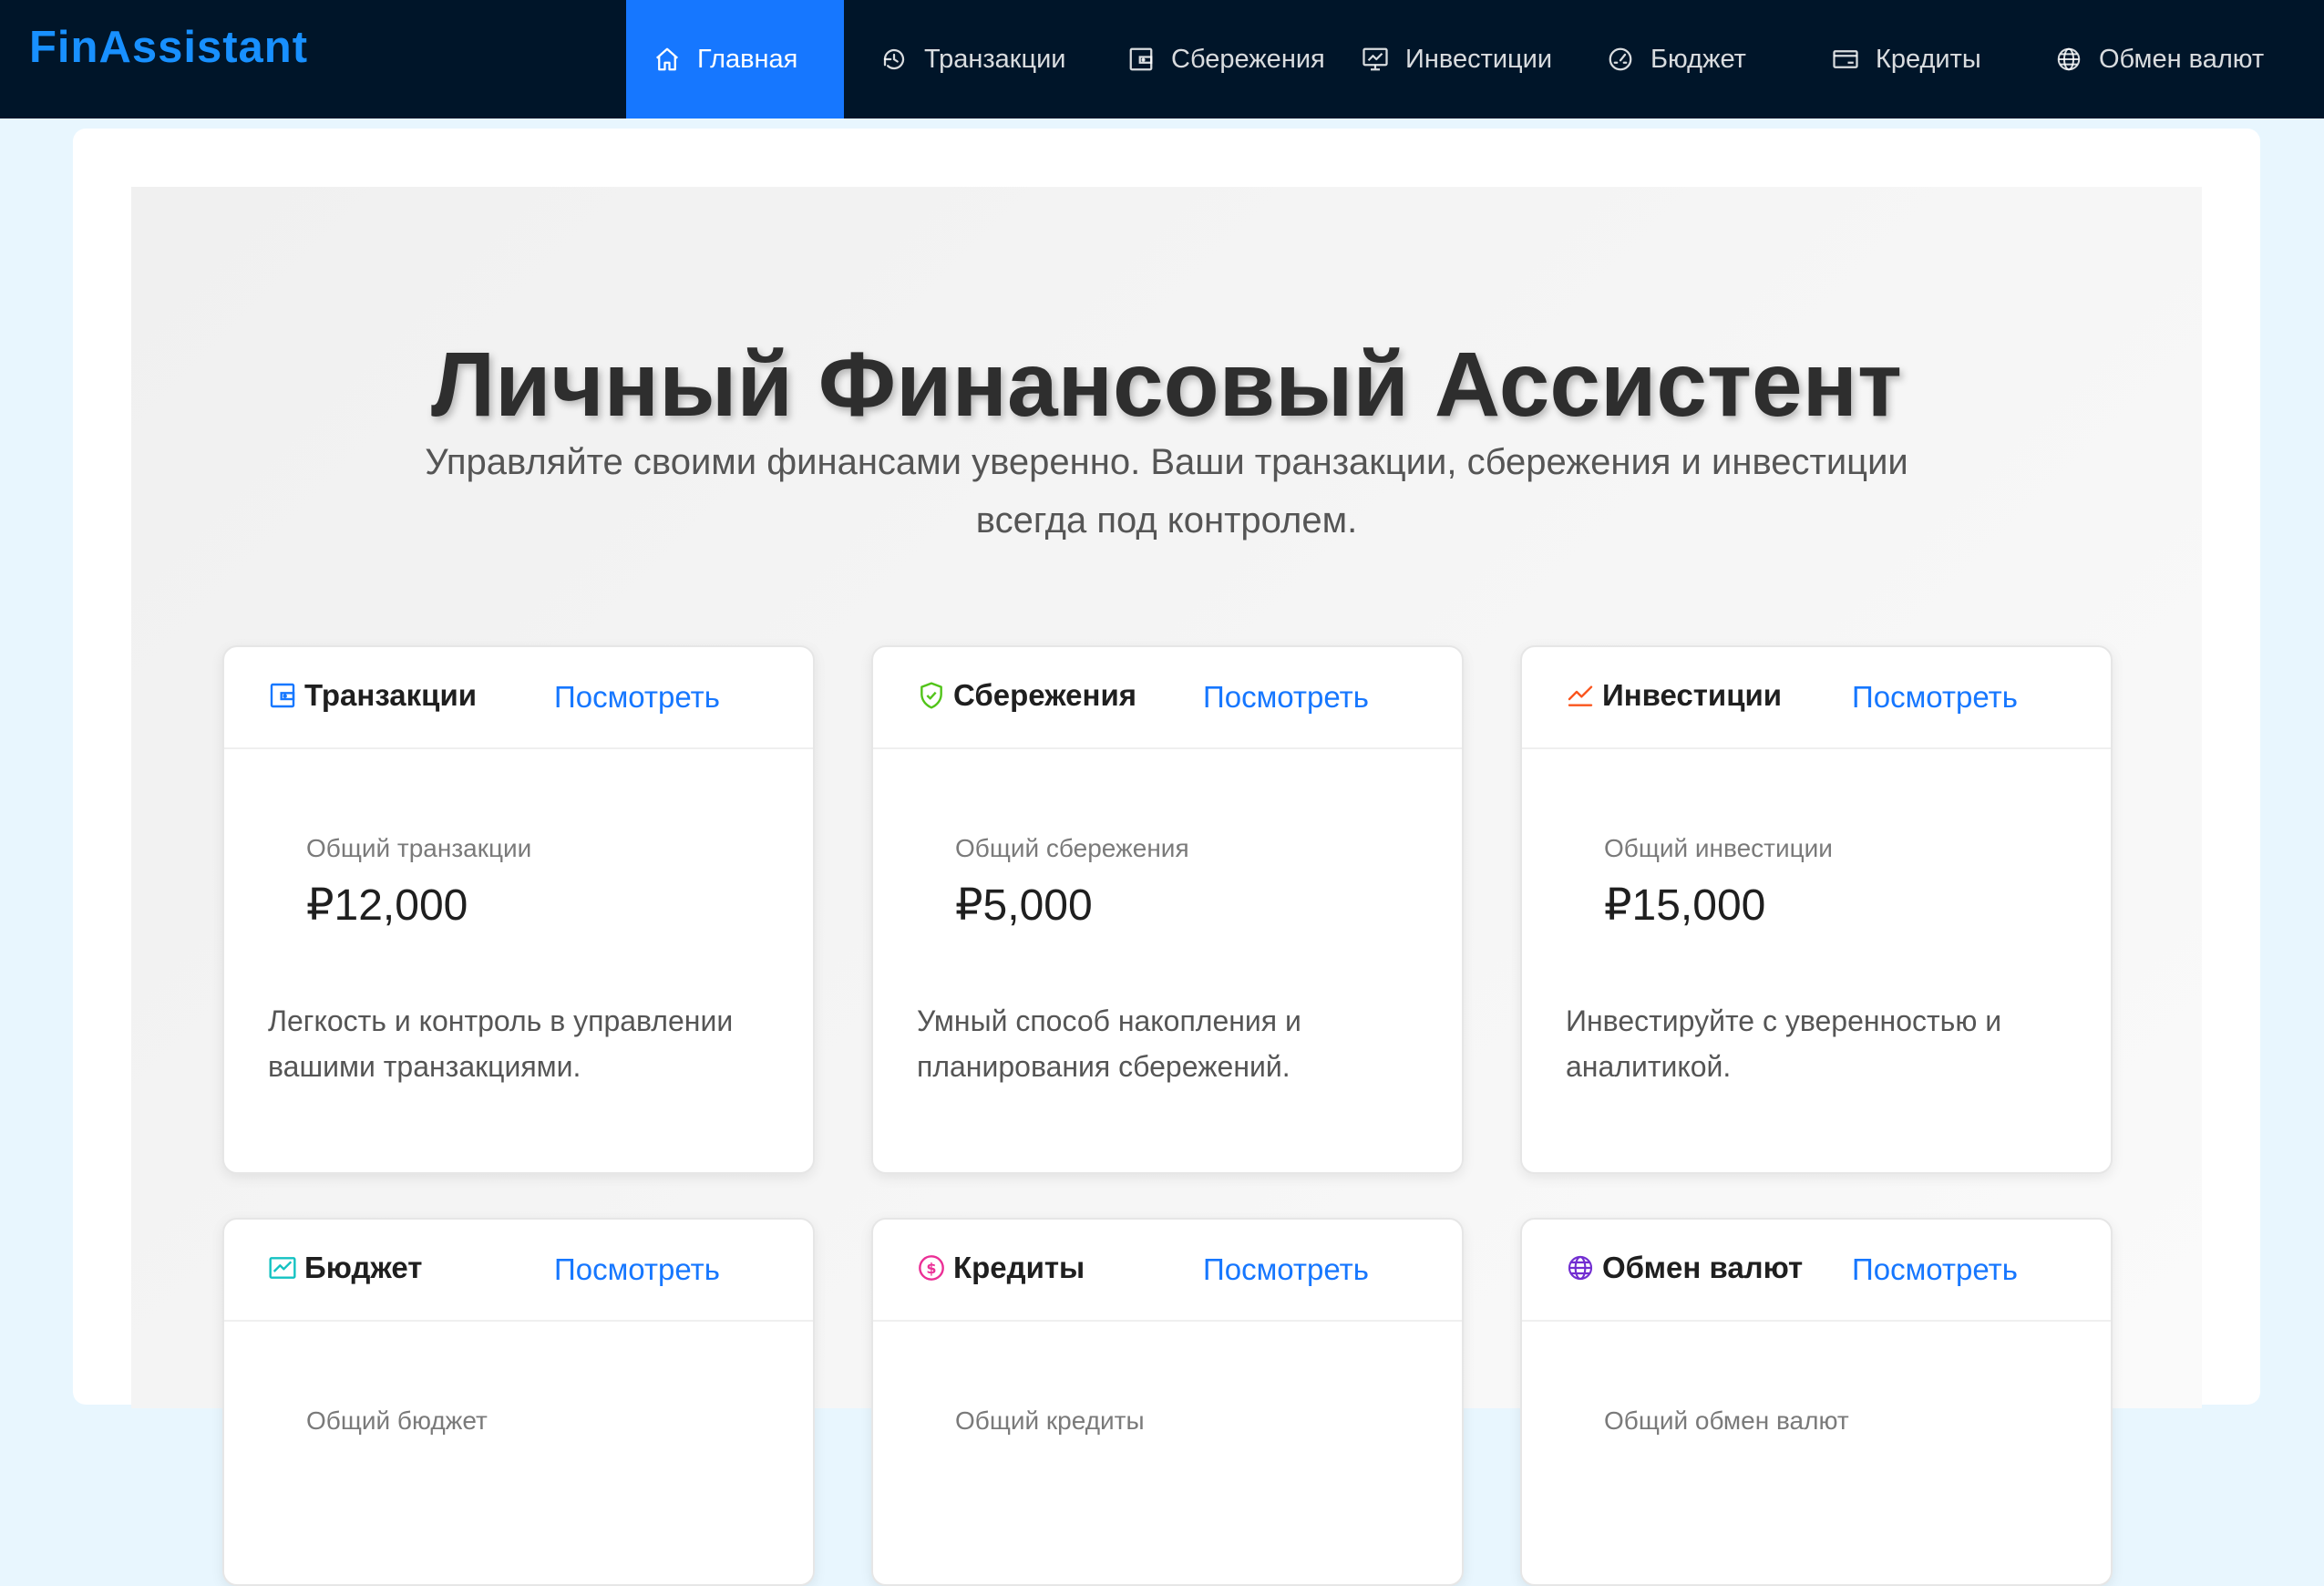 The image size is (2324, 1586). What do you see at coordinates (1726, 1420) in the screenshot?
I see `stat-label: Общий обмен валют` at bounding box center [1726, 1420].